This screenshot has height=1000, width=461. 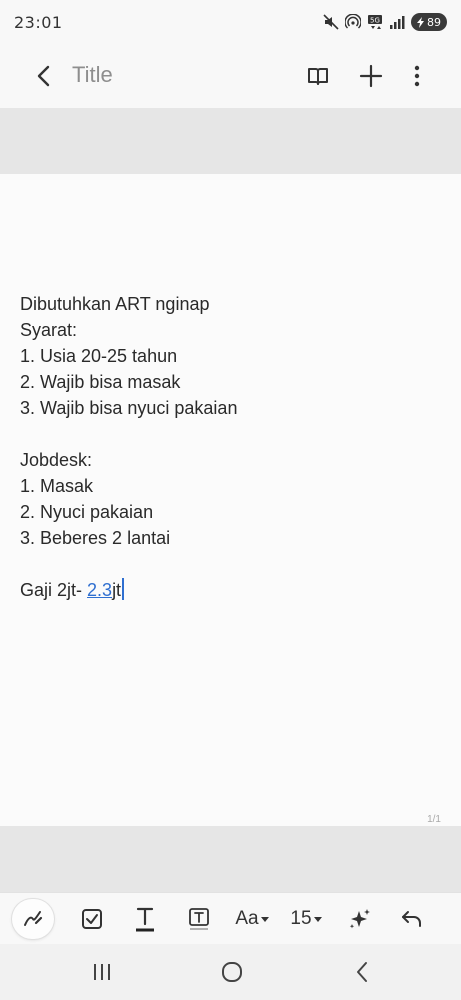 I want to click on back-icon, so click(x=362, y=972).